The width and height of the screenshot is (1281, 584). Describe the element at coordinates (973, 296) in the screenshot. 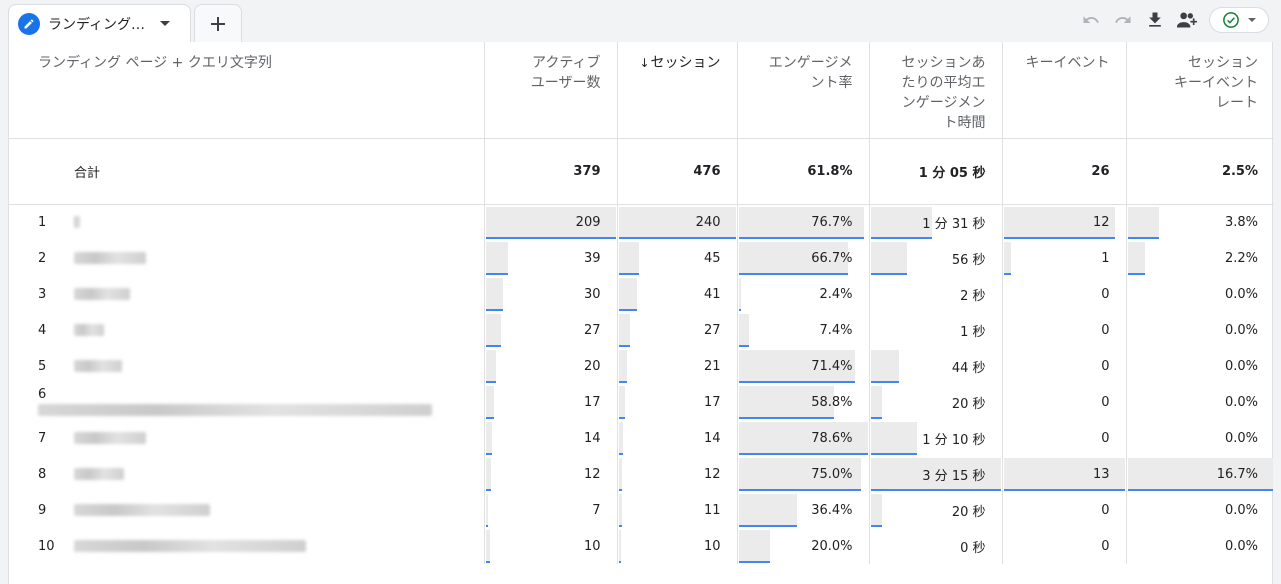

I see `cell-value: 2 秒` at that location.